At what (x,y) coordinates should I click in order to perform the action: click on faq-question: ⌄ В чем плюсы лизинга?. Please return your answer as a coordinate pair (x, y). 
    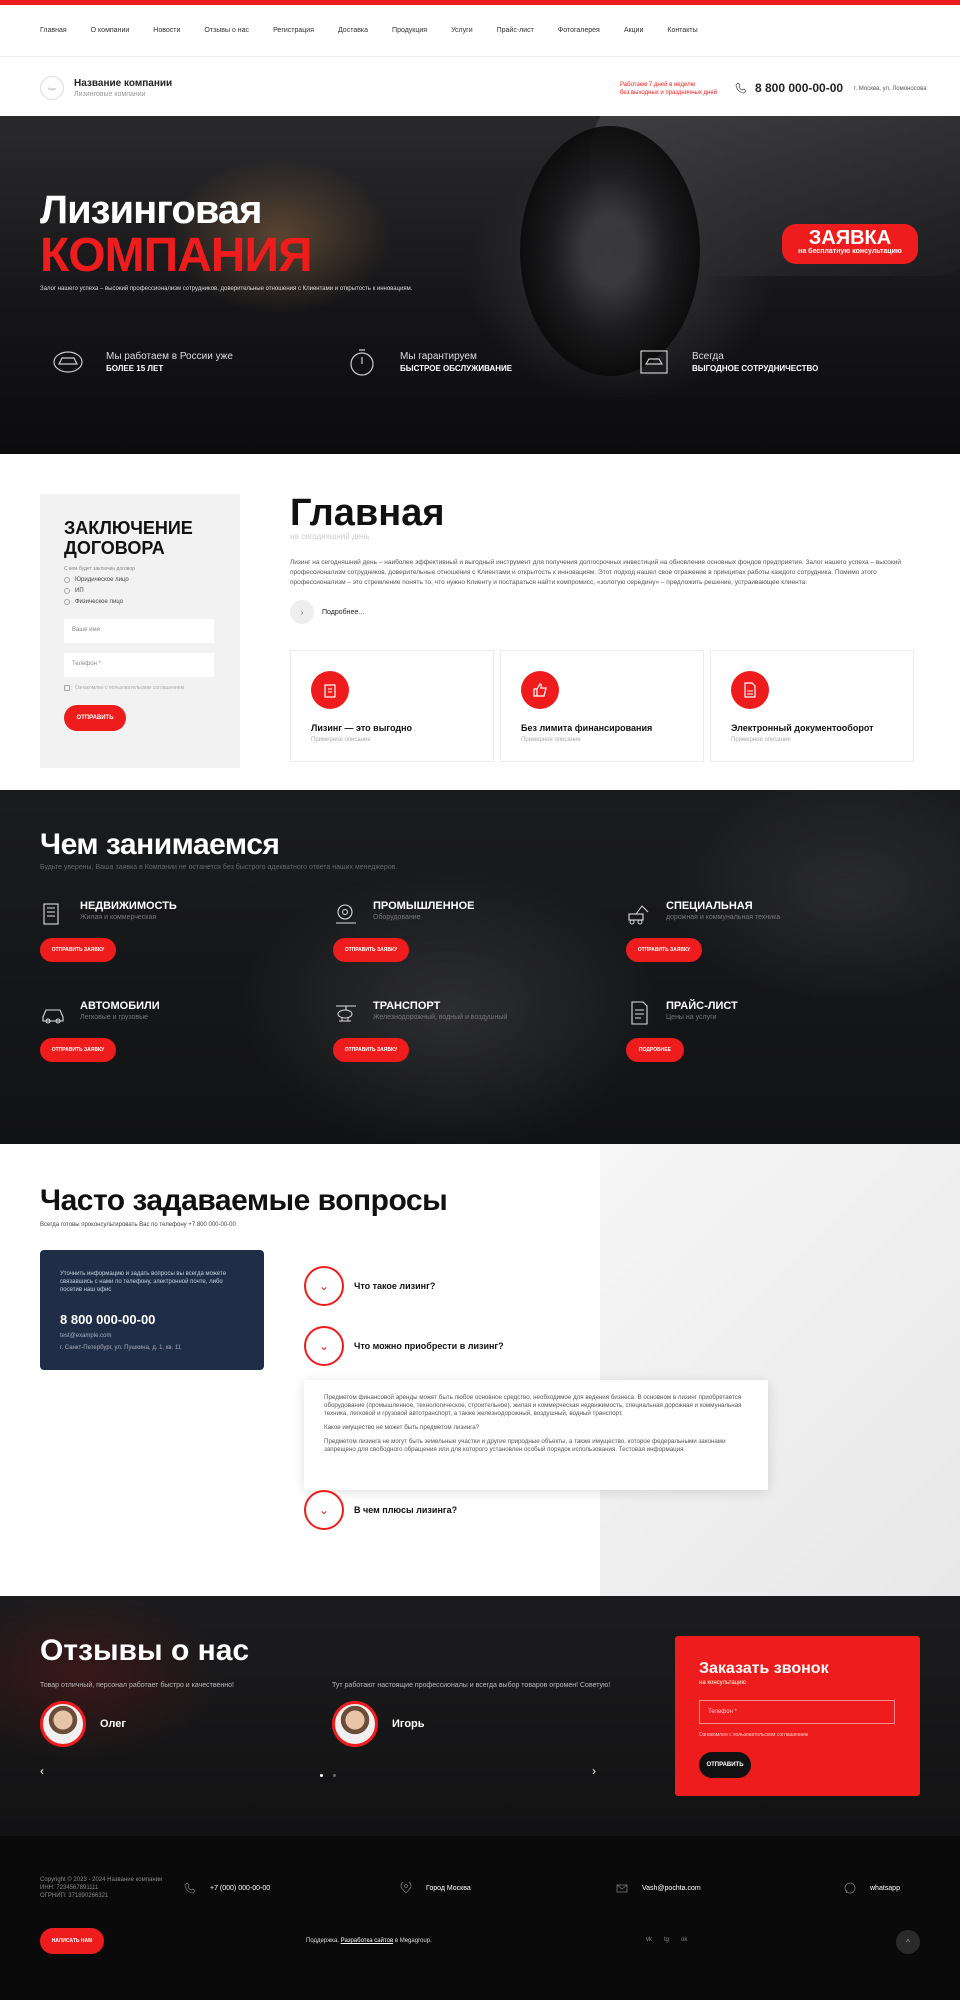
    Looking at the image, I should click on (380, 1510).